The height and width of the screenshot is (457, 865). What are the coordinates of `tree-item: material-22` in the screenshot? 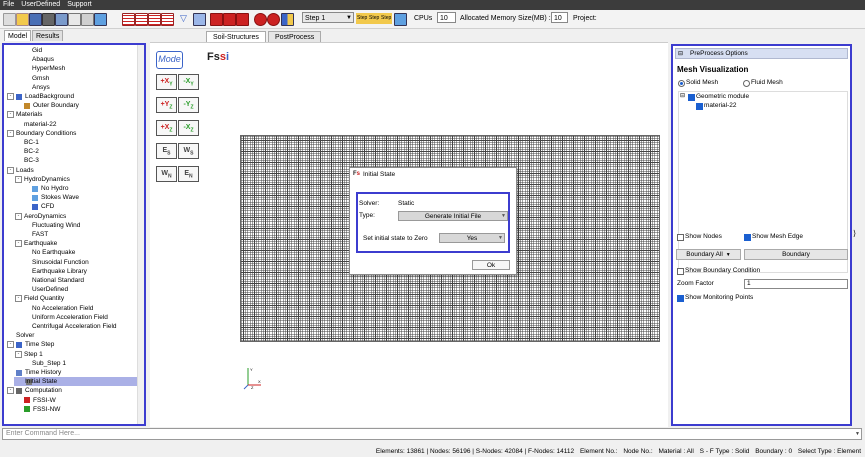 It's located at (71, 124).